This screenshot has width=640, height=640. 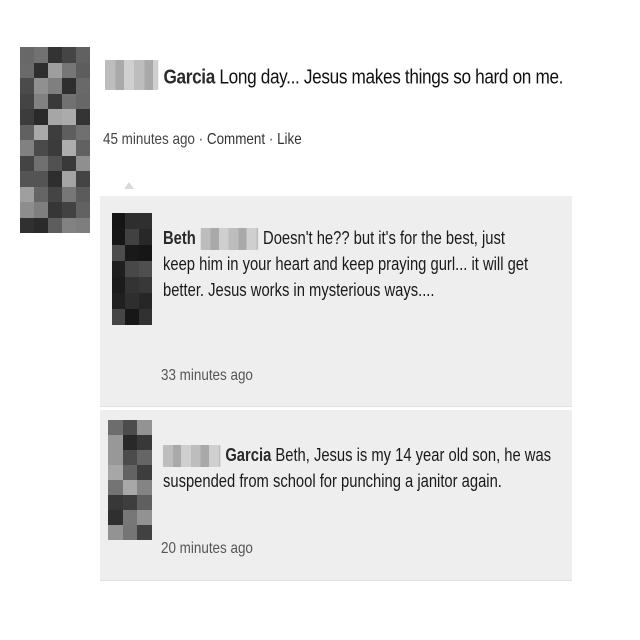 I want to click on poster-avatar, so click(x=55, y=140).